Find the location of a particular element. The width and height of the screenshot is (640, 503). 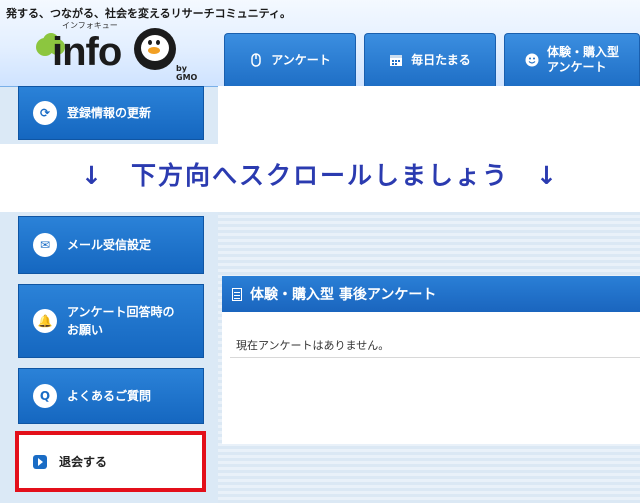

tab-experience-label: 体験・購入型 アンケート is located at coordinates (583, 60).